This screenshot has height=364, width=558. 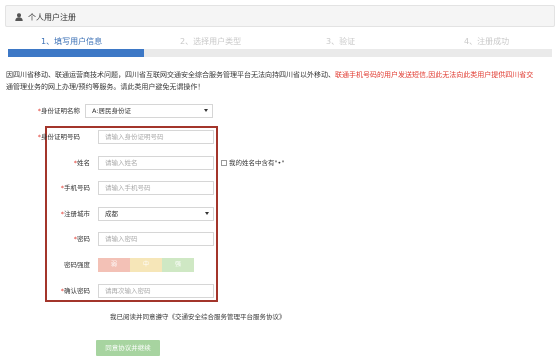 What do you see at coordinates (156, 163) in the screenshot?
I see `name-input: 请输入姓名` at bounding box center [156, 163].